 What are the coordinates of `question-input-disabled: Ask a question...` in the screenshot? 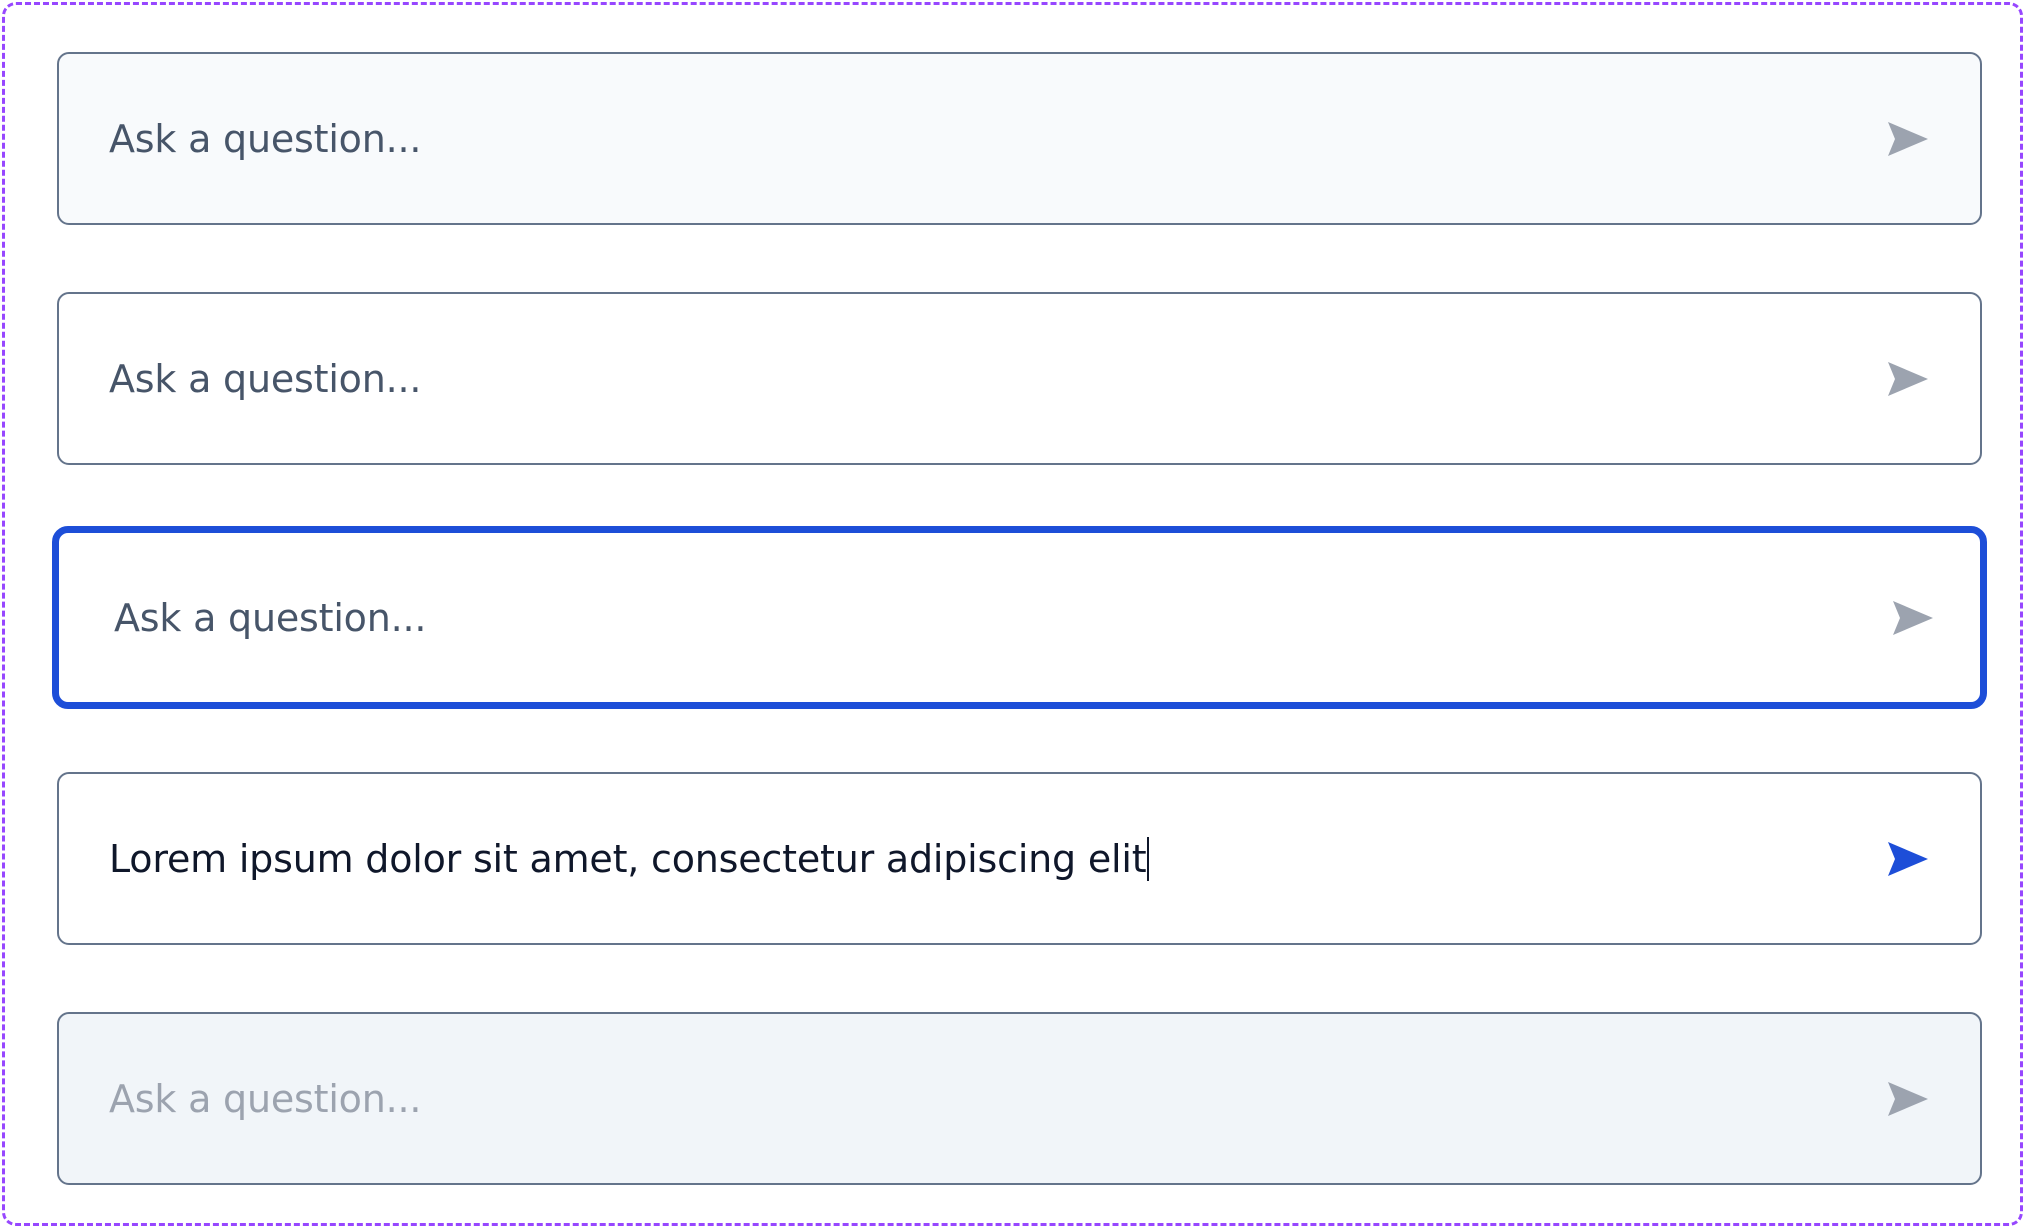 It's located at (1019, 1098).